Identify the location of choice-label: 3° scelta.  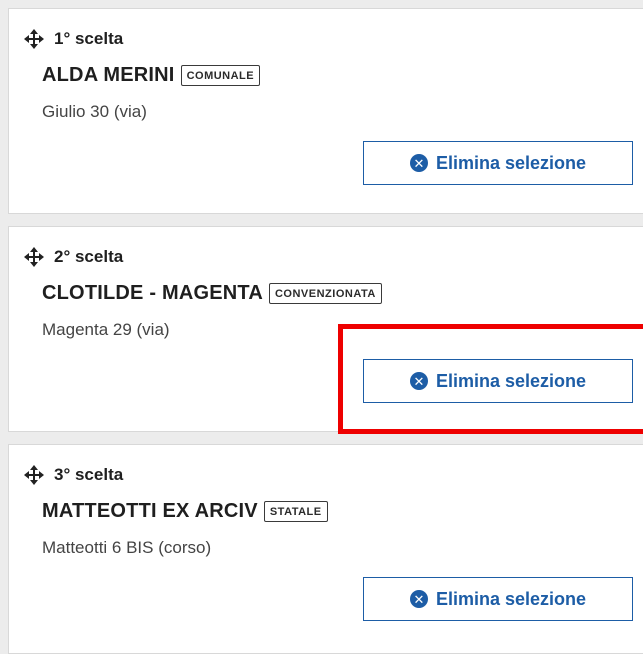
(89, 474).